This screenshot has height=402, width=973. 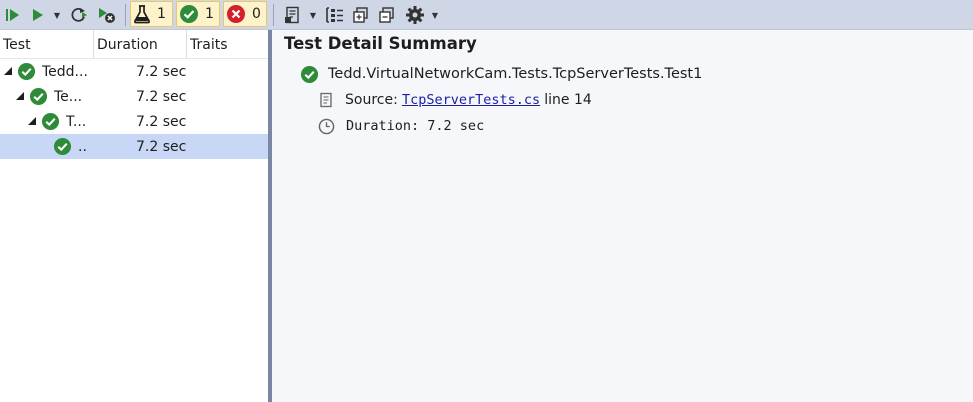 I want to click on cancel-button, so click(x=107, y=15).